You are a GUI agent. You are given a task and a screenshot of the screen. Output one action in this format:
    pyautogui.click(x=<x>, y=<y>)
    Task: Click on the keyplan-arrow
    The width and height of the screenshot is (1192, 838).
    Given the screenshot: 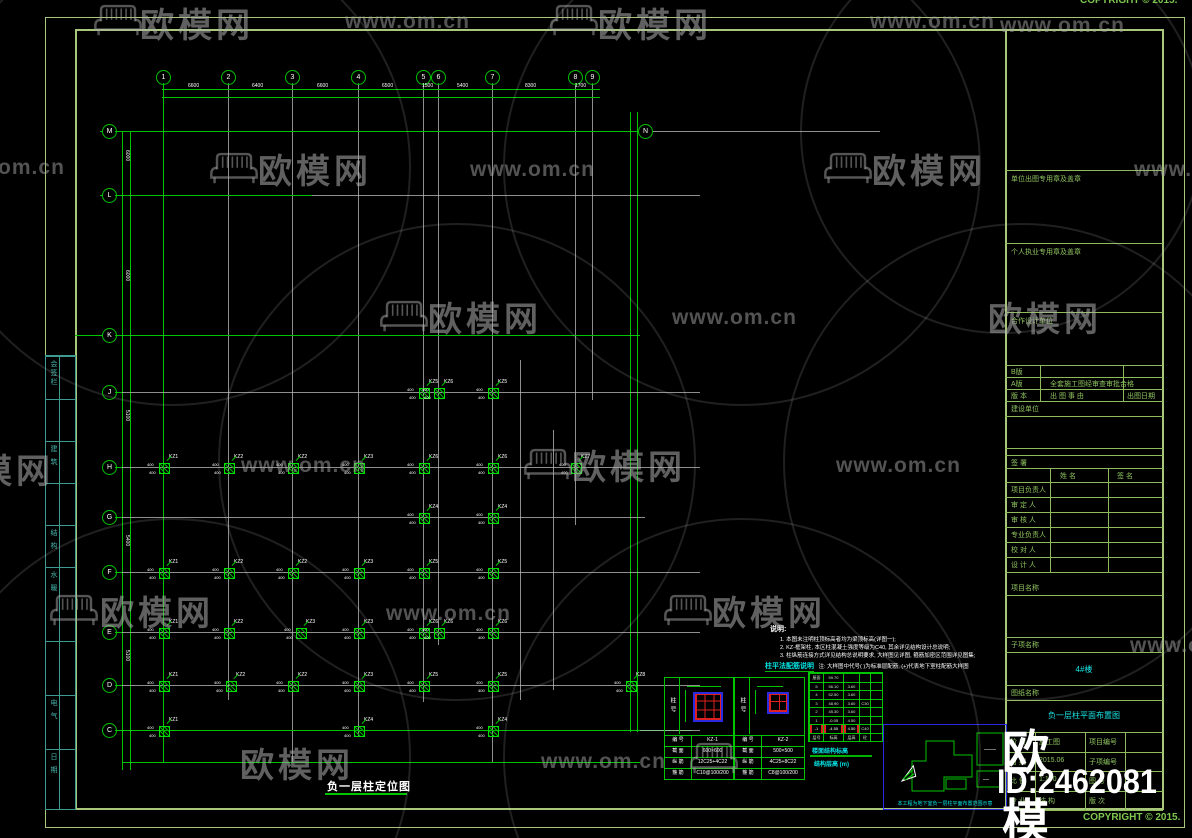 What is the action you would take?
    pyautogui.click(x=908, y=773)
    